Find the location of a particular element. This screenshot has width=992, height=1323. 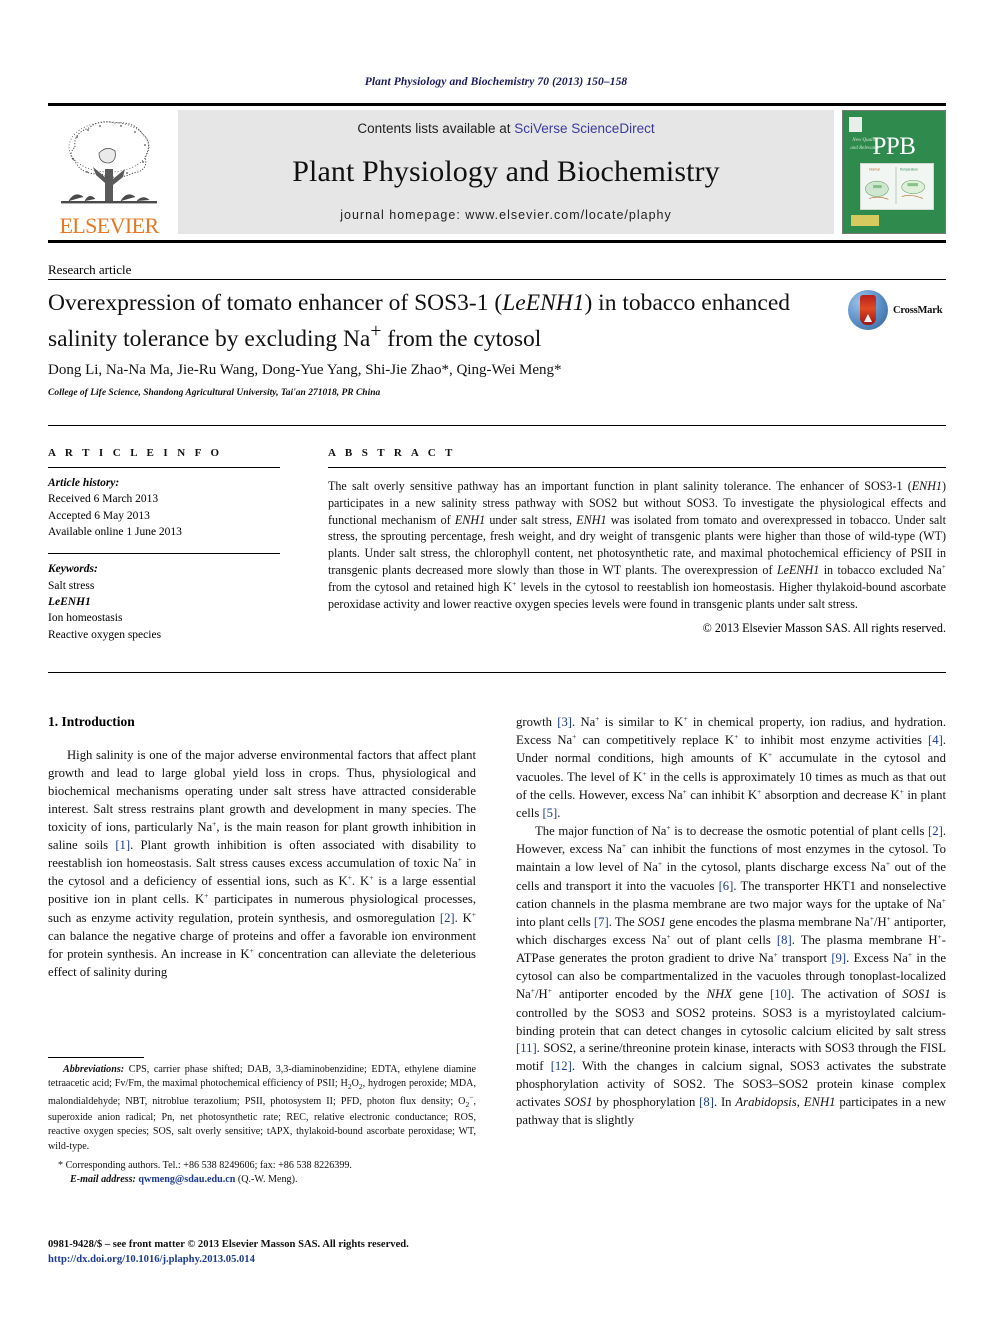

info-bottom-rule is located at coordinates (497, 672).